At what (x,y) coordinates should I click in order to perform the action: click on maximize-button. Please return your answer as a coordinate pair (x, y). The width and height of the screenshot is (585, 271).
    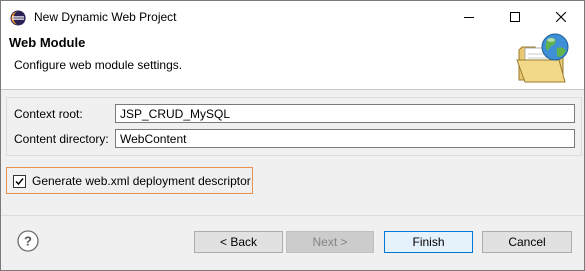
    Looking at the image, I should click on (515, 17).